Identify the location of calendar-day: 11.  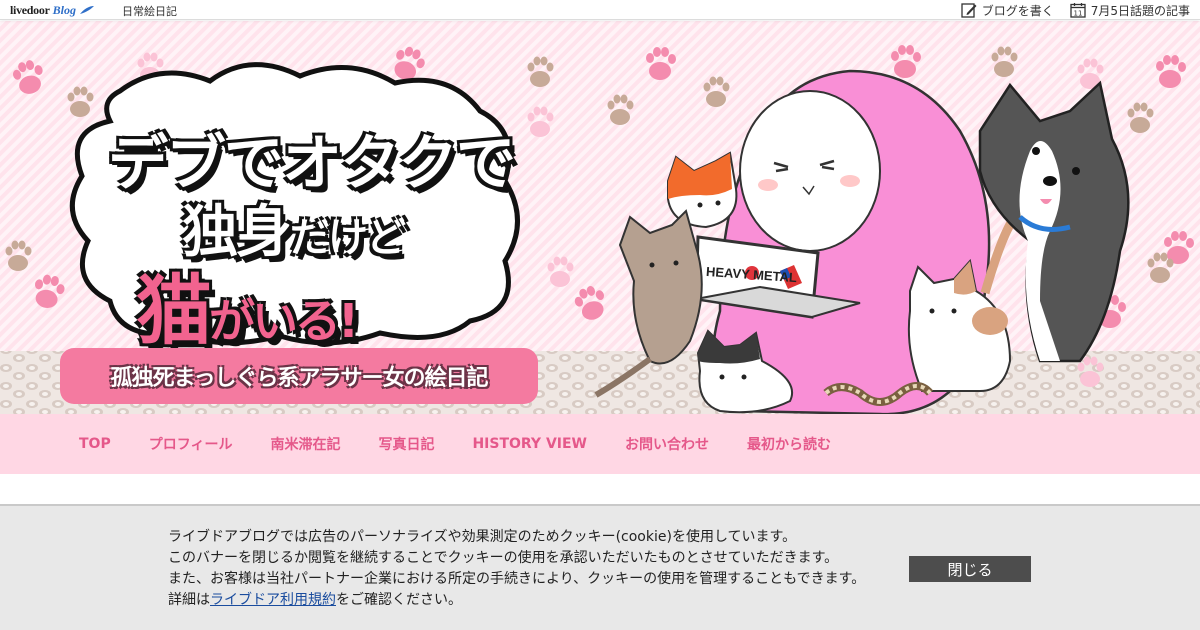
(1077, 14).